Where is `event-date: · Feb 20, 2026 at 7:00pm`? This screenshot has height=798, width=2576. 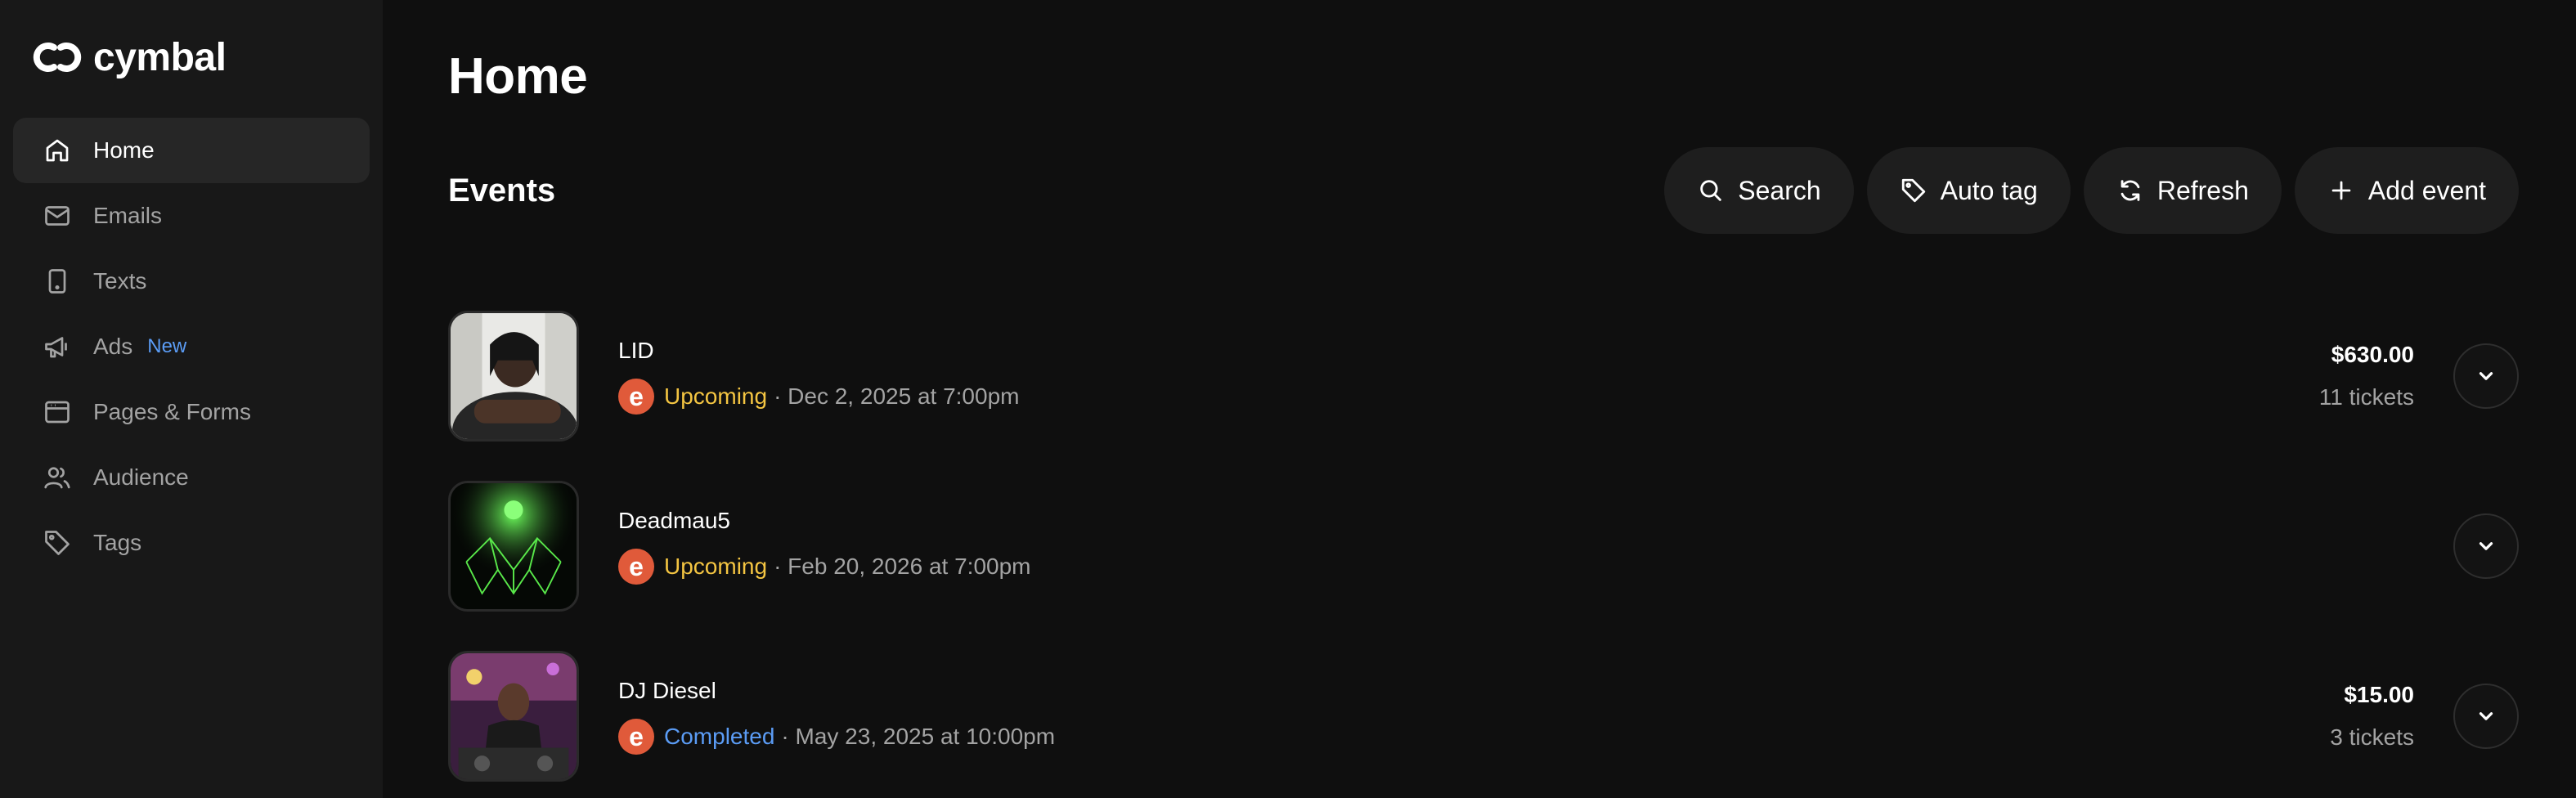 event-date: · Feb 20, 2026 at 7:00pm is located at coordinates (902, 566).